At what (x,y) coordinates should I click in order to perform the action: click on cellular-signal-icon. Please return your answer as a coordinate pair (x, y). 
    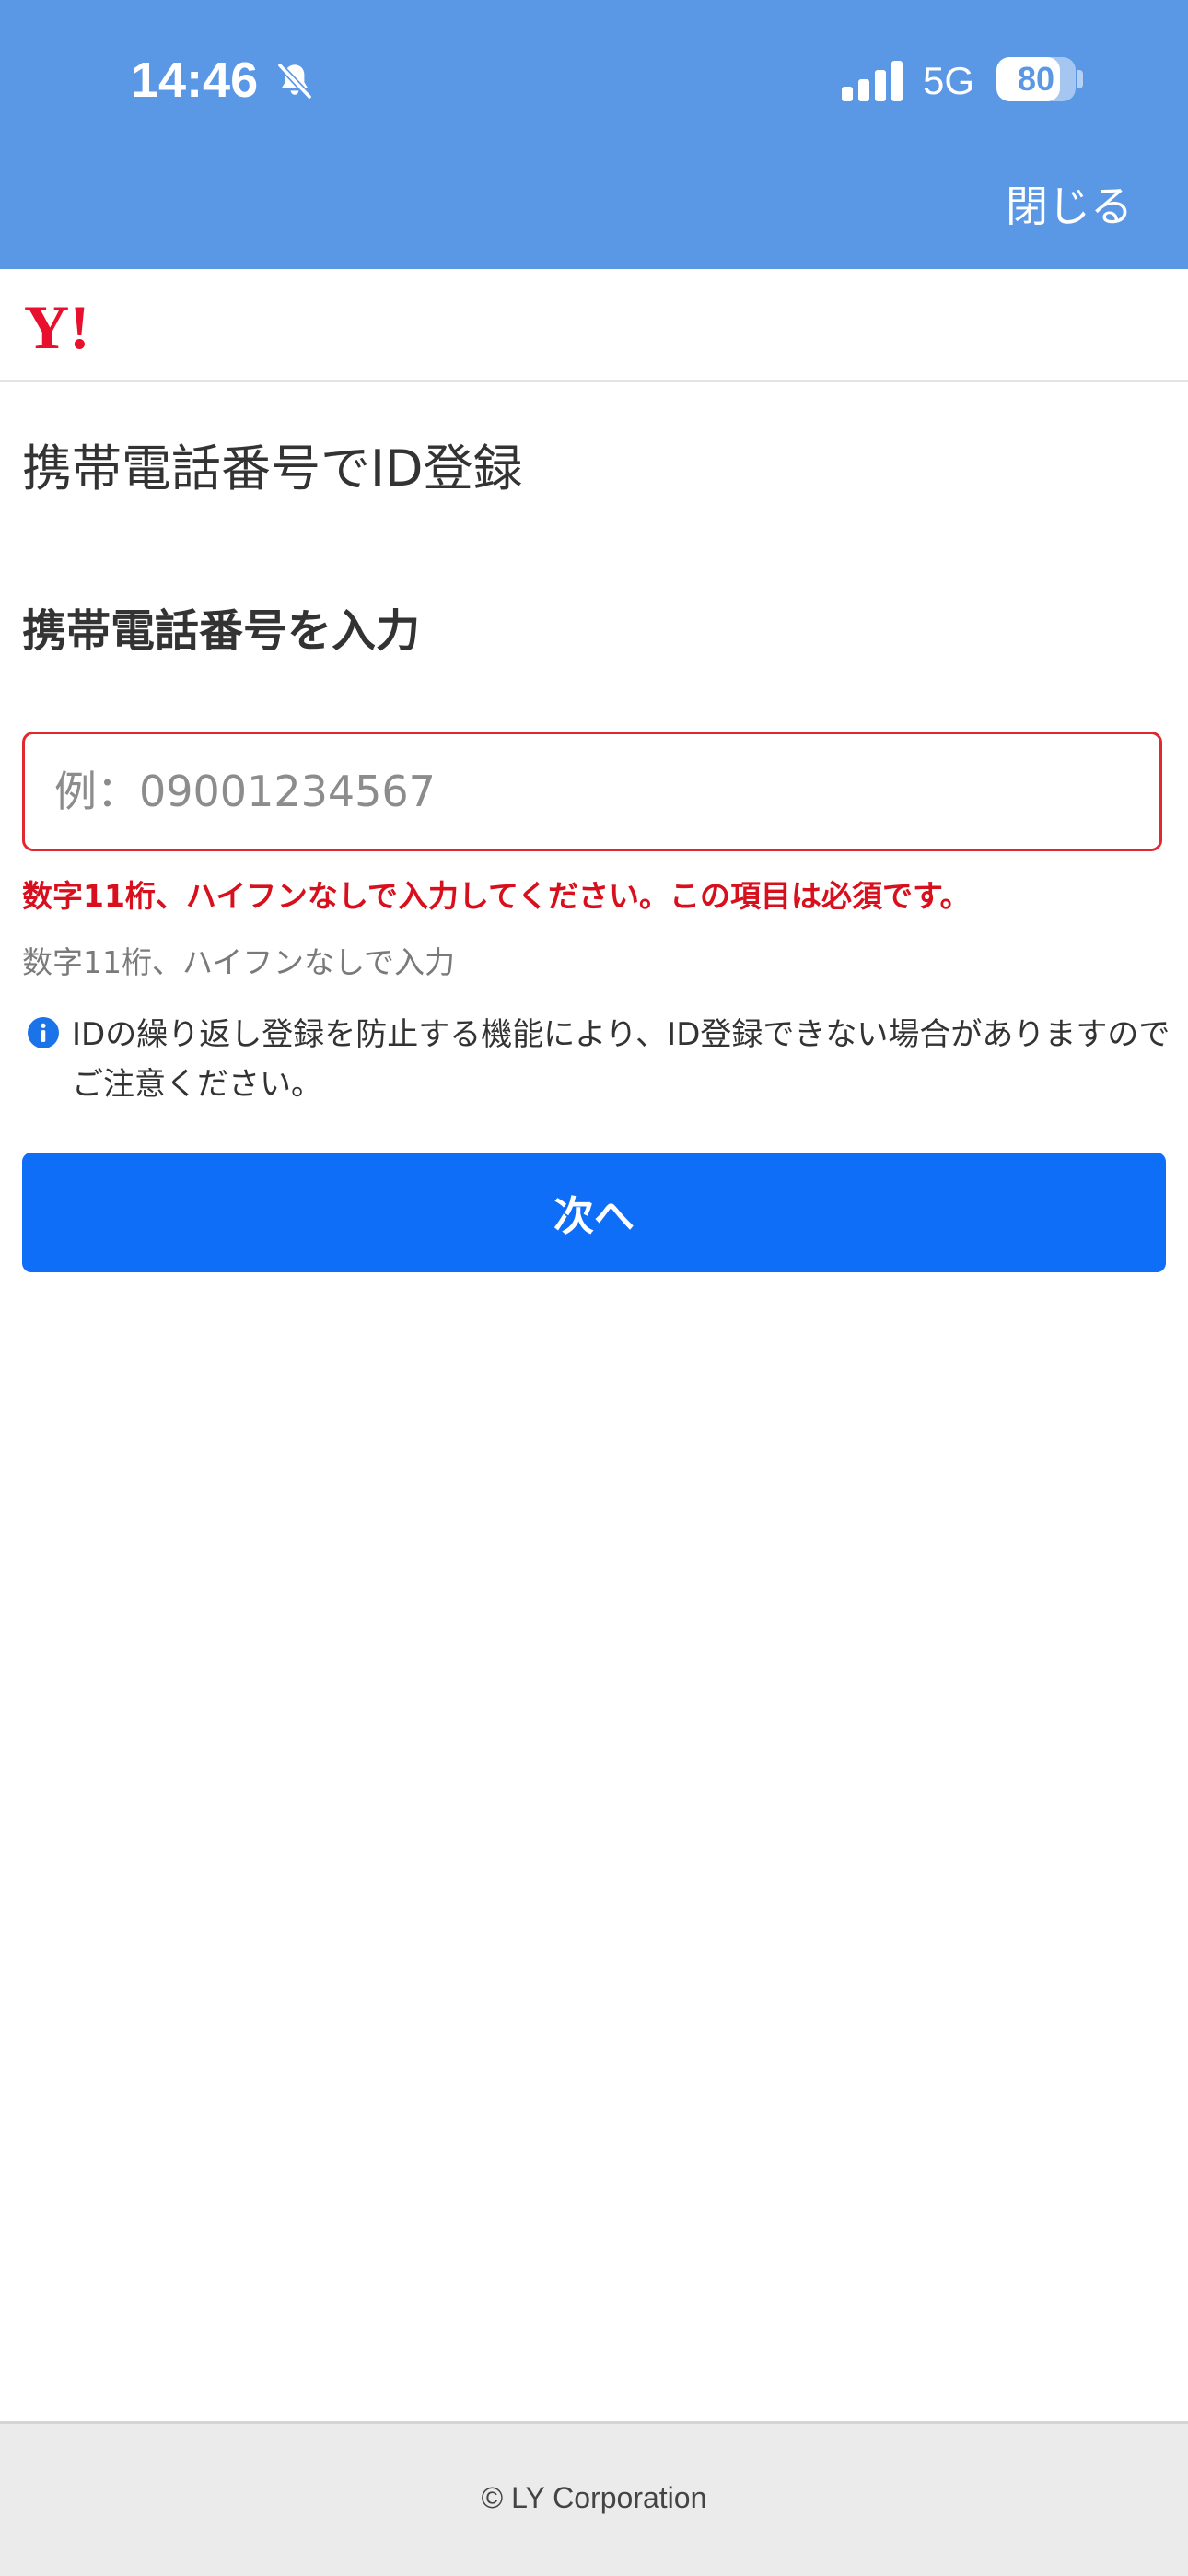
    Looking at the image, I should click on (872, 81).